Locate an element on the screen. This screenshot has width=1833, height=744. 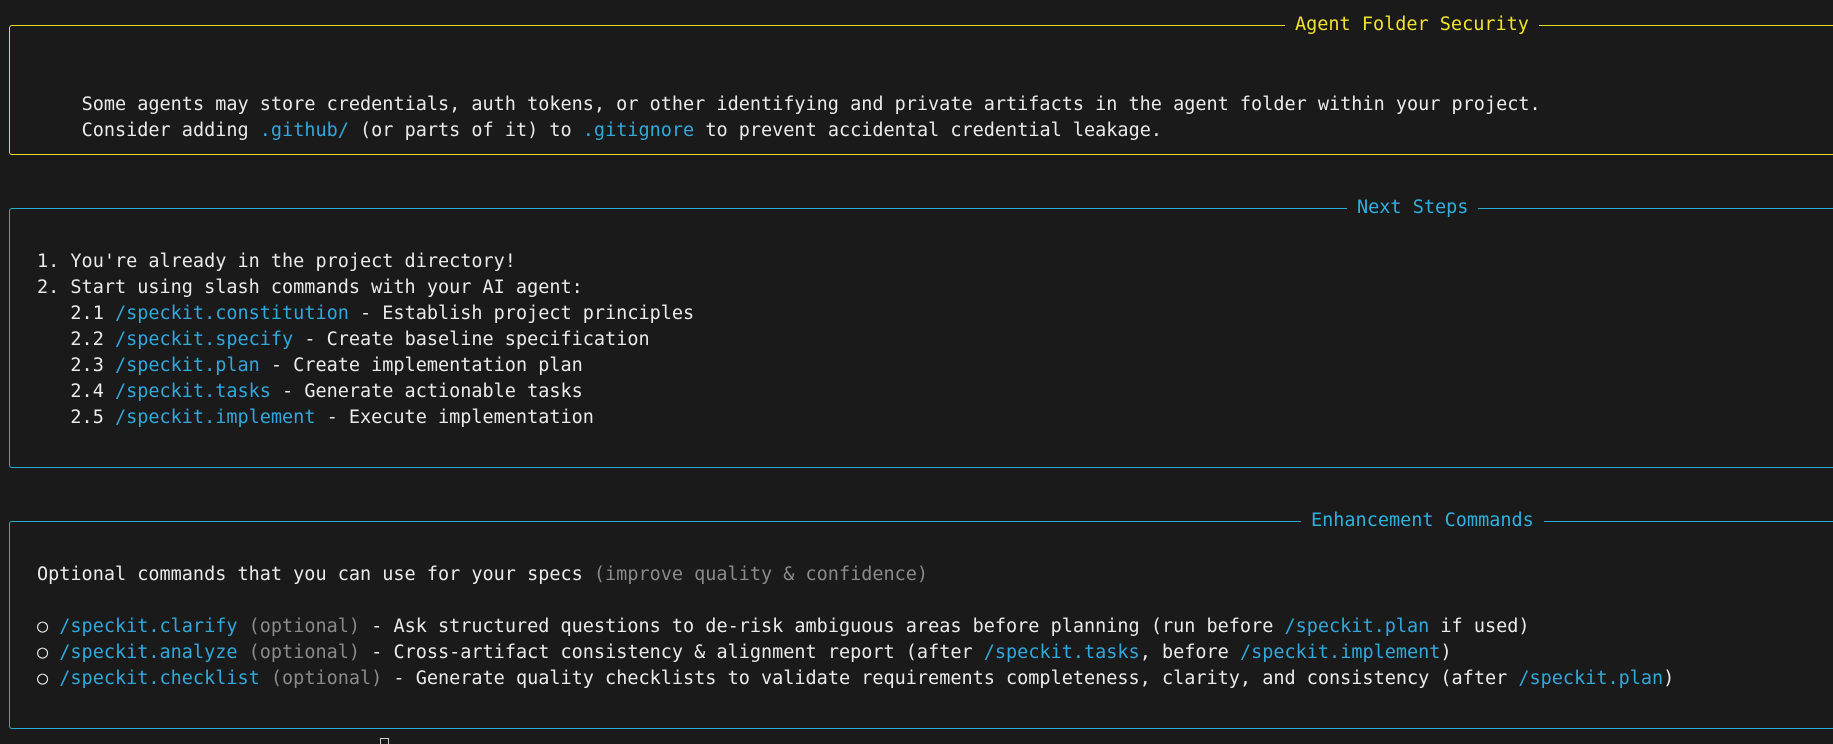
substep-description: - Create baseline specification is located at coordinates (471, 339).